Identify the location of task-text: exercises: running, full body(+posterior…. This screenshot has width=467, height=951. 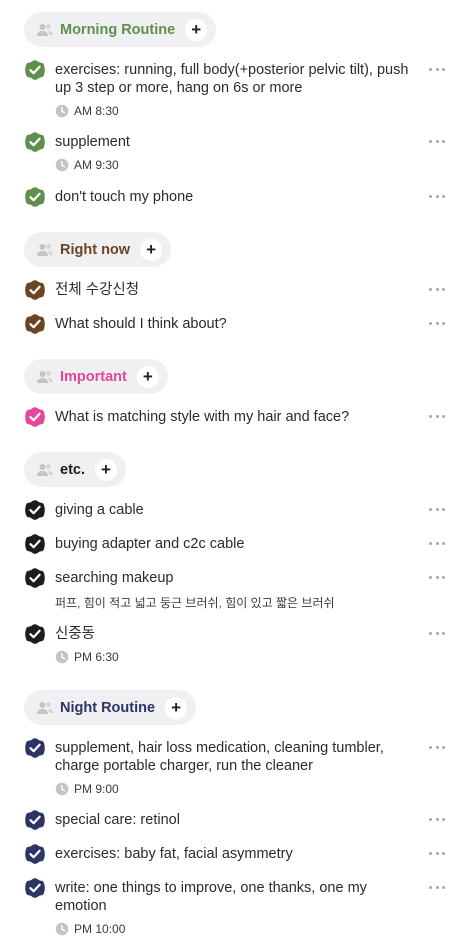
(235, 79).